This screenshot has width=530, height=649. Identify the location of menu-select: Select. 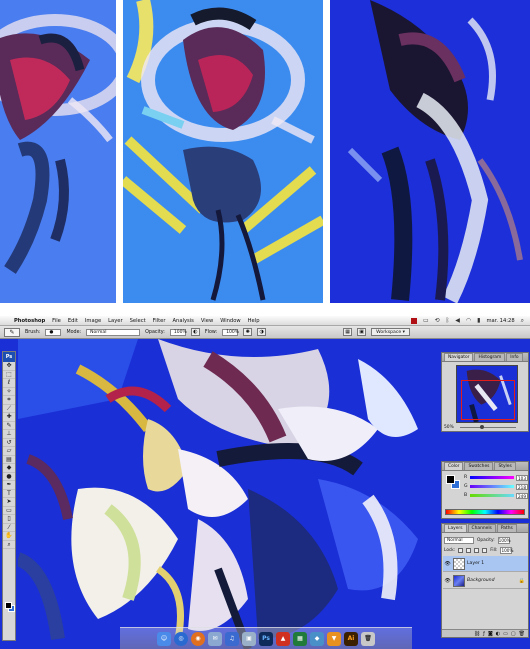
(138, 321).